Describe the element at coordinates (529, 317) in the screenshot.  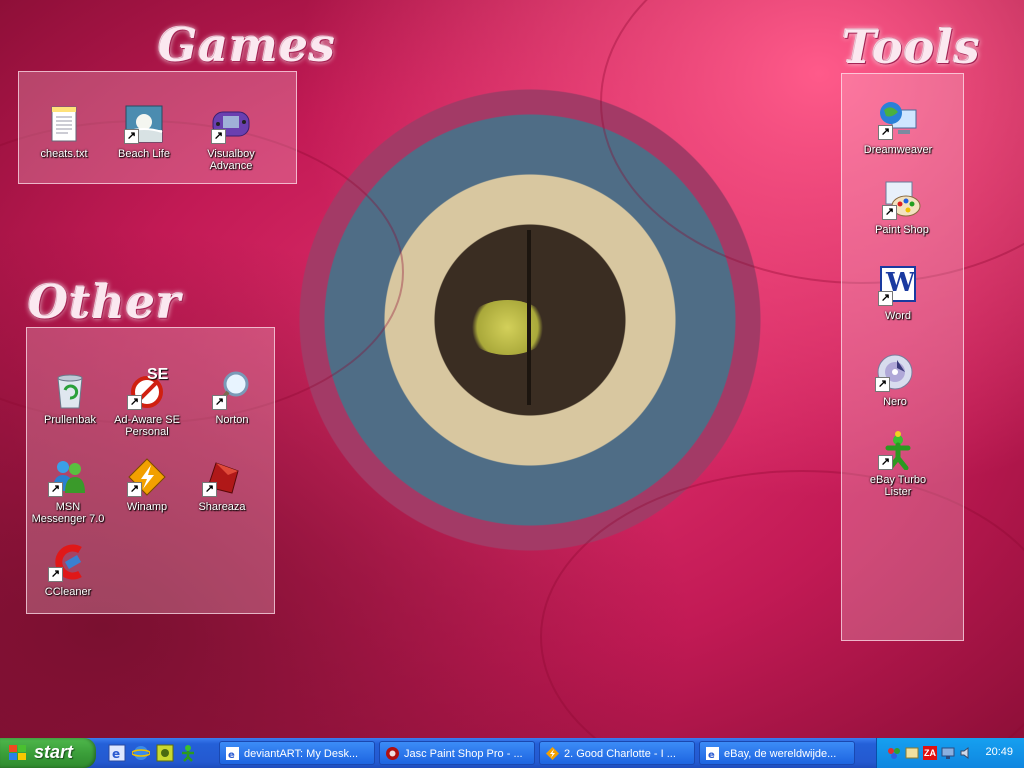
I see `flower-center` at that location.